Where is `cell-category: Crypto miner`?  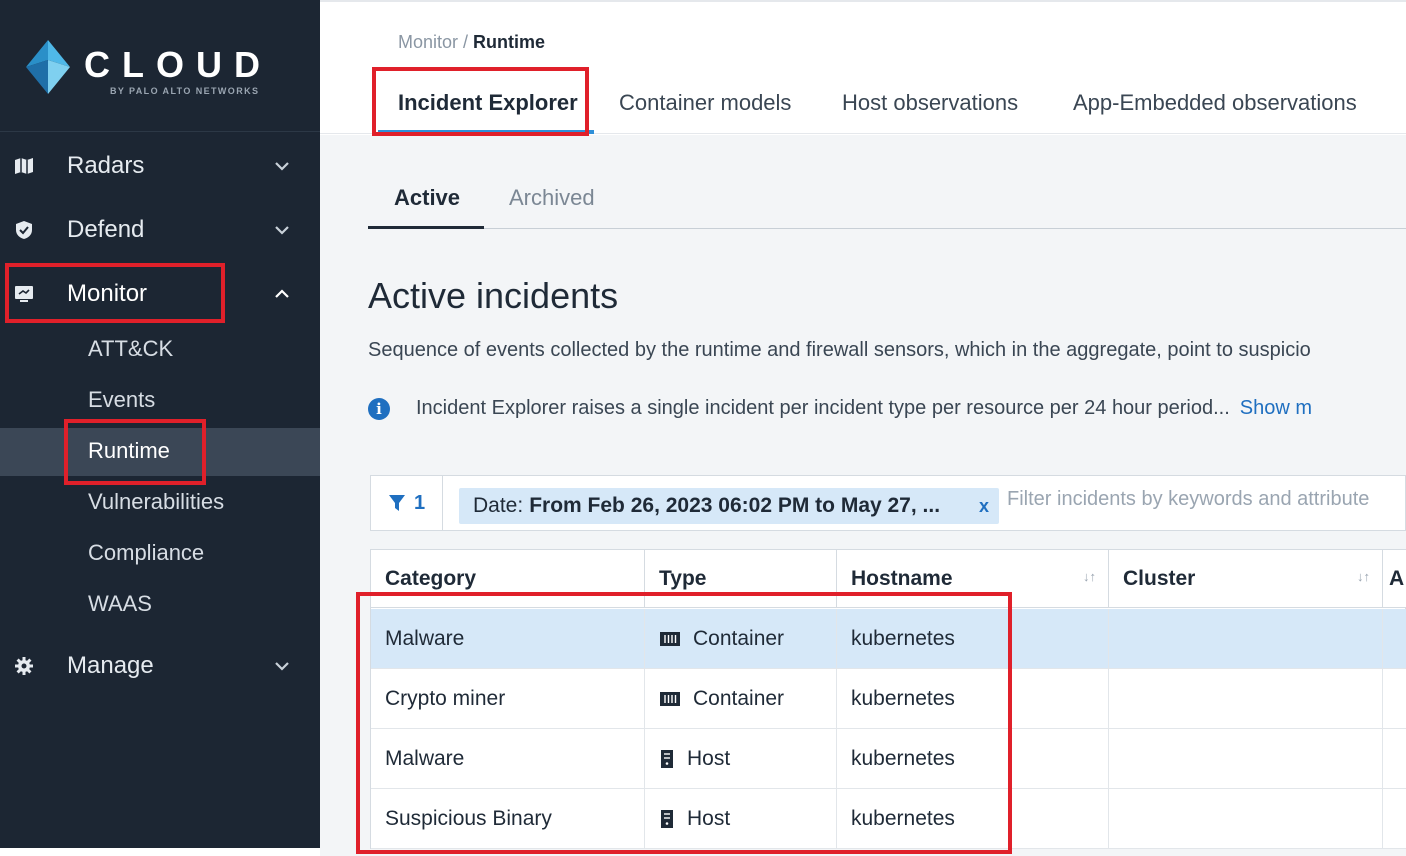
cell-category: Crypto miner is located at coordinates (508, 699).